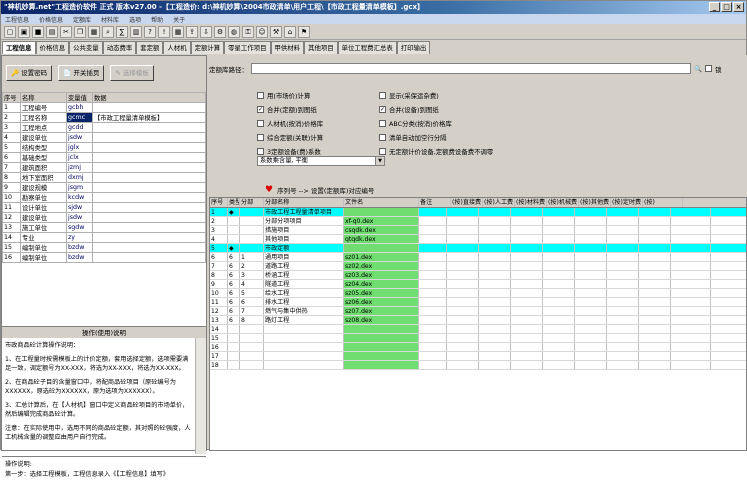  I want to click on globe-icon: ◍, so click(234, 31).